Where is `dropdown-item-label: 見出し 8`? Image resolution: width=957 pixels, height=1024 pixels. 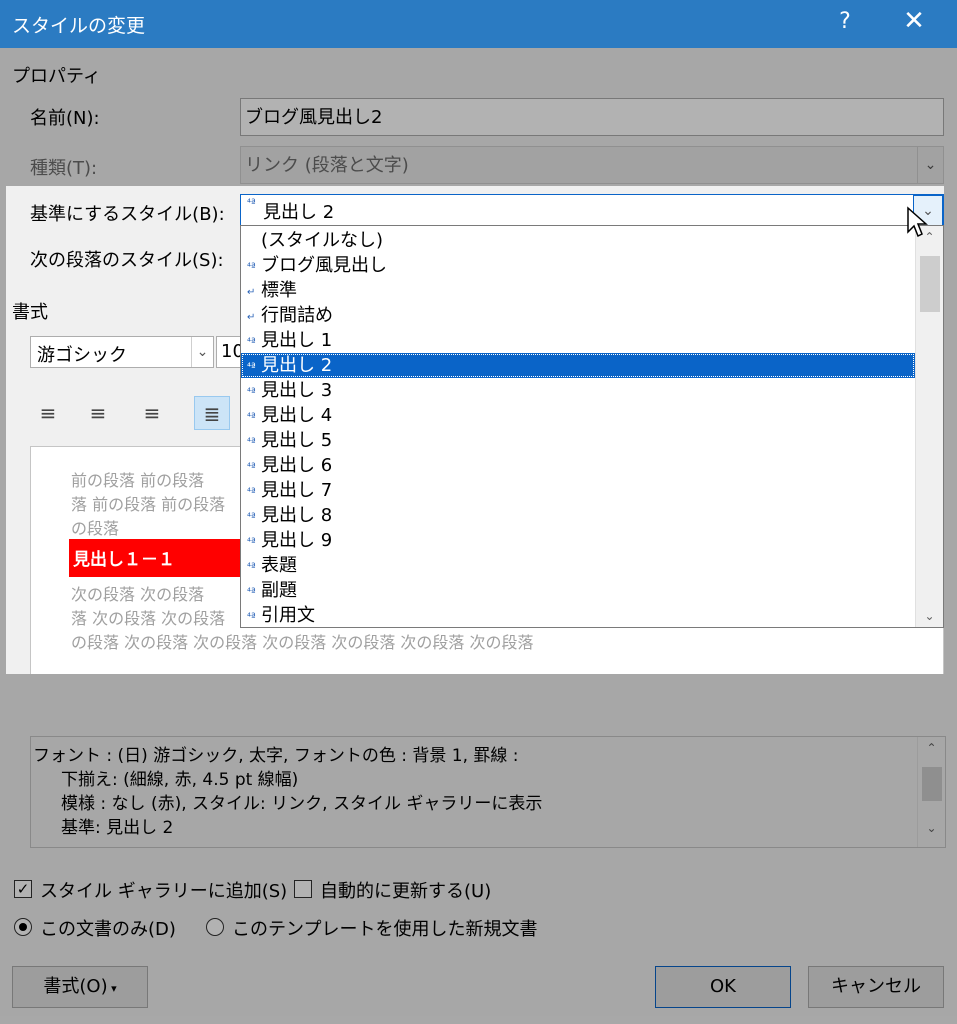
dropdown-item-label: 見出し 8 is located at coordinates (297, 515).